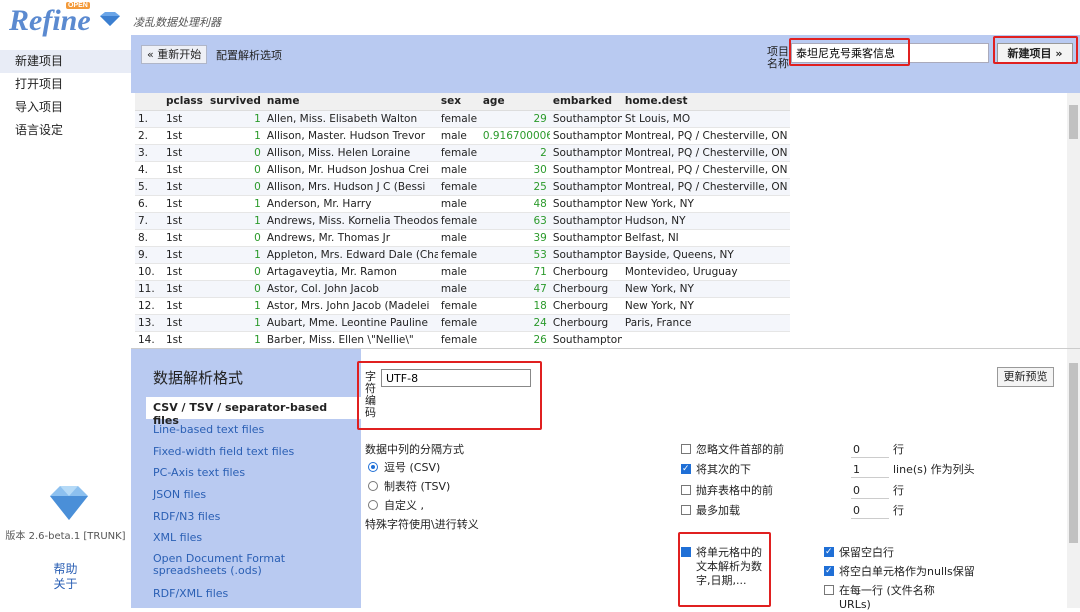 This screenshot has height=612, width=1080. What do you see at coordinates (686, 490) in the screenshot?
I see `discard-checkbox` at bounding box center [686, 490].